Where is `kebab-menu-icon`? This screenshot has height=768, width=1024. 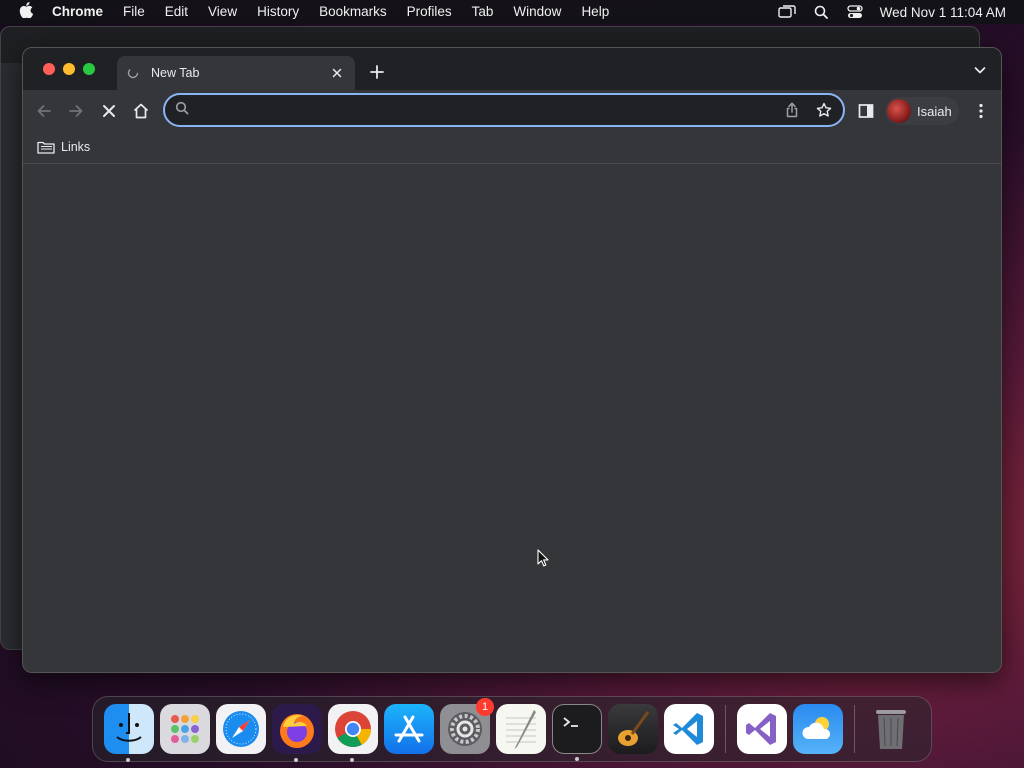 kebab-menu-icon is located at coordinates (981, 111).